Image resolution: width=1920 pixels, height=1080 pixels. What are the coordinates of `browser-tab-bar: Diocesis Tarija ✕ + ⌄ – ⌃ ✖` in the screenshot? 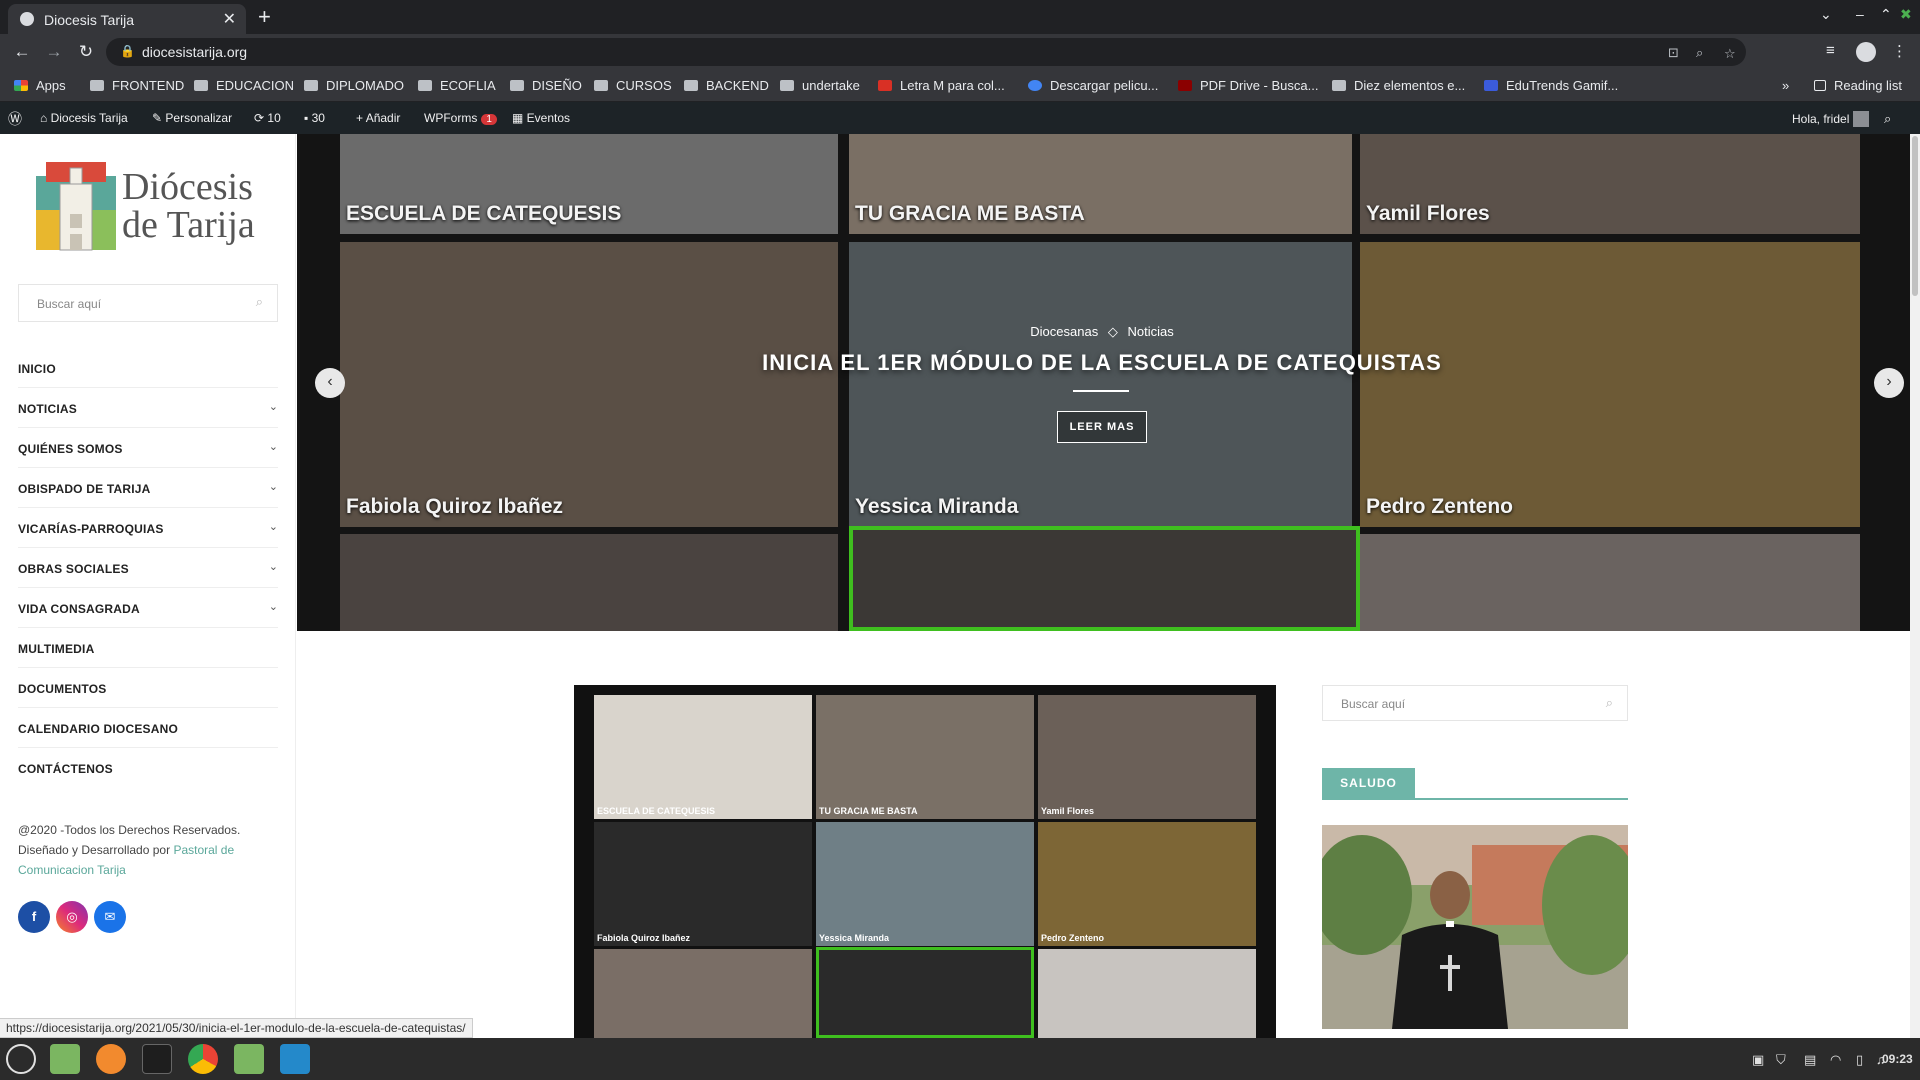 It's located at (960, 17).